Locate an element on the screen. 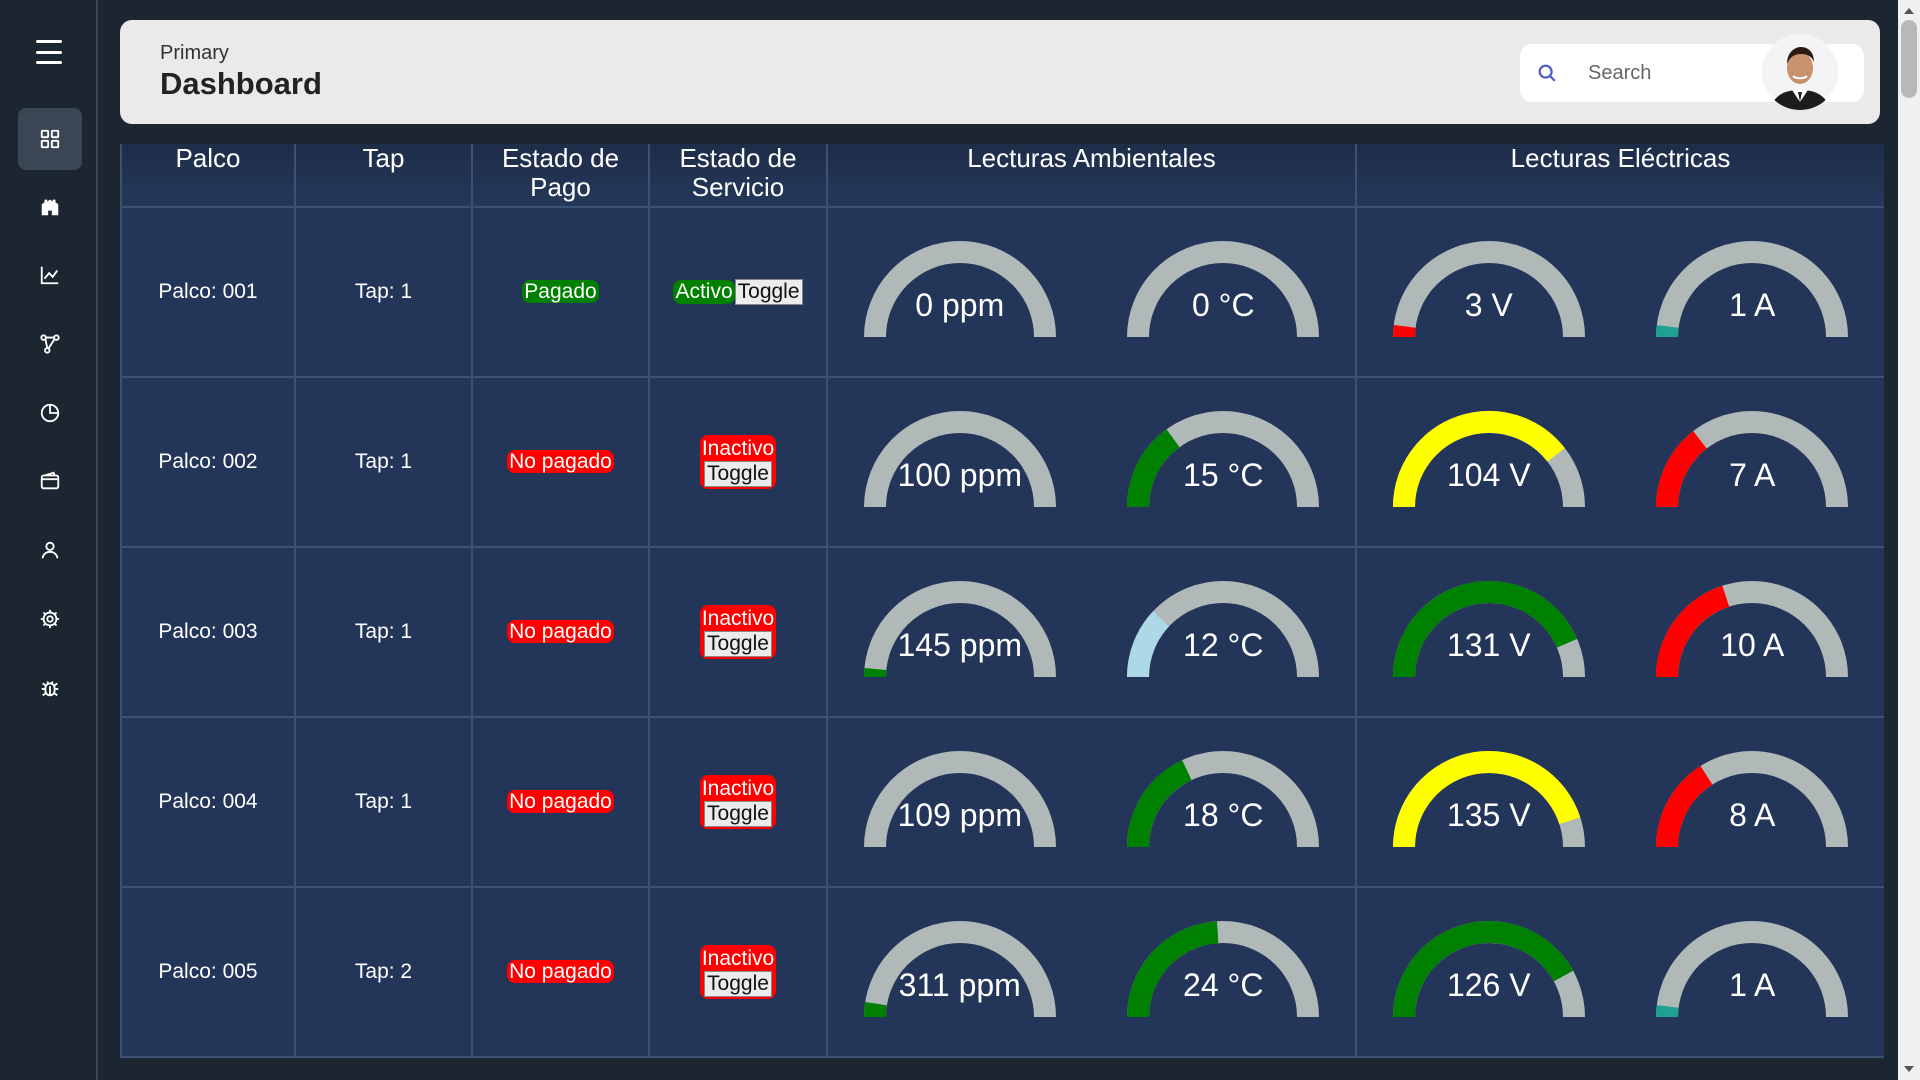 The height and width of the screenshot is (1080, 1920). page-scrollbar is located at coordinates (1909, 540).